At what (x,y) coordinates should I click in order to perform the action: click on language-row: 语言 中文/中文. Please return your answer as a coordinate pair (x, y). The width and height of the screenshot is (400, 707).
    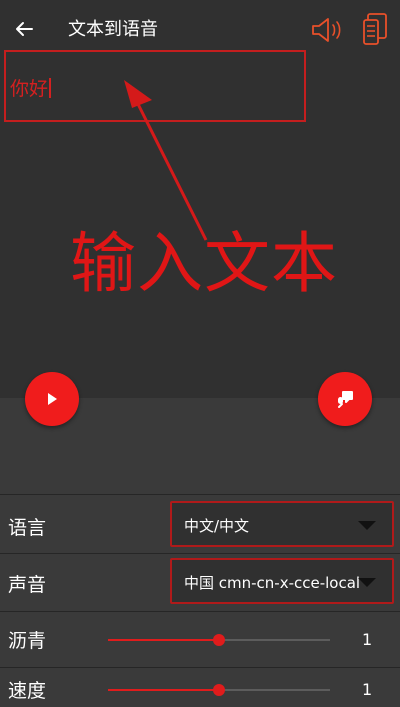
    Looking at the image, I should click on (200, 523).